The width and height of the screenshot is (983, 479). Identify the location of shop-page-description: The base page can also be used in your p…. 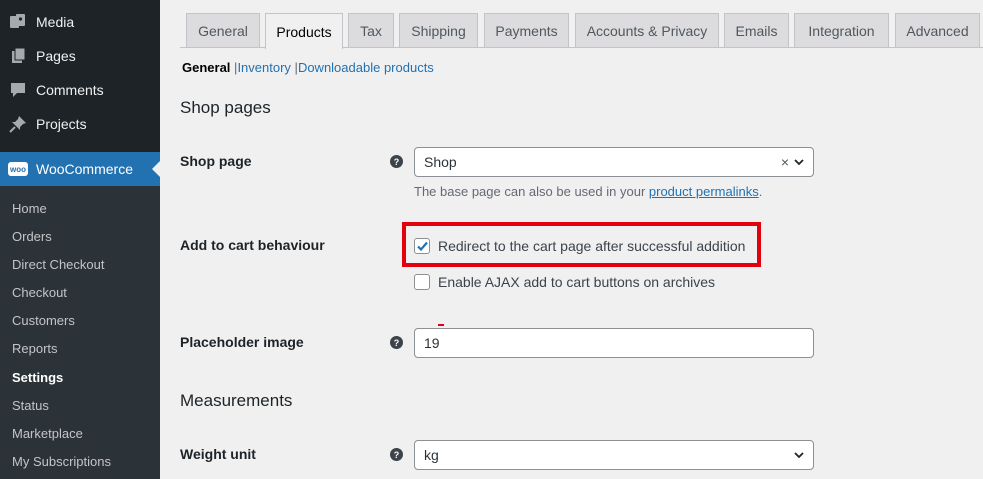
(588, 191).